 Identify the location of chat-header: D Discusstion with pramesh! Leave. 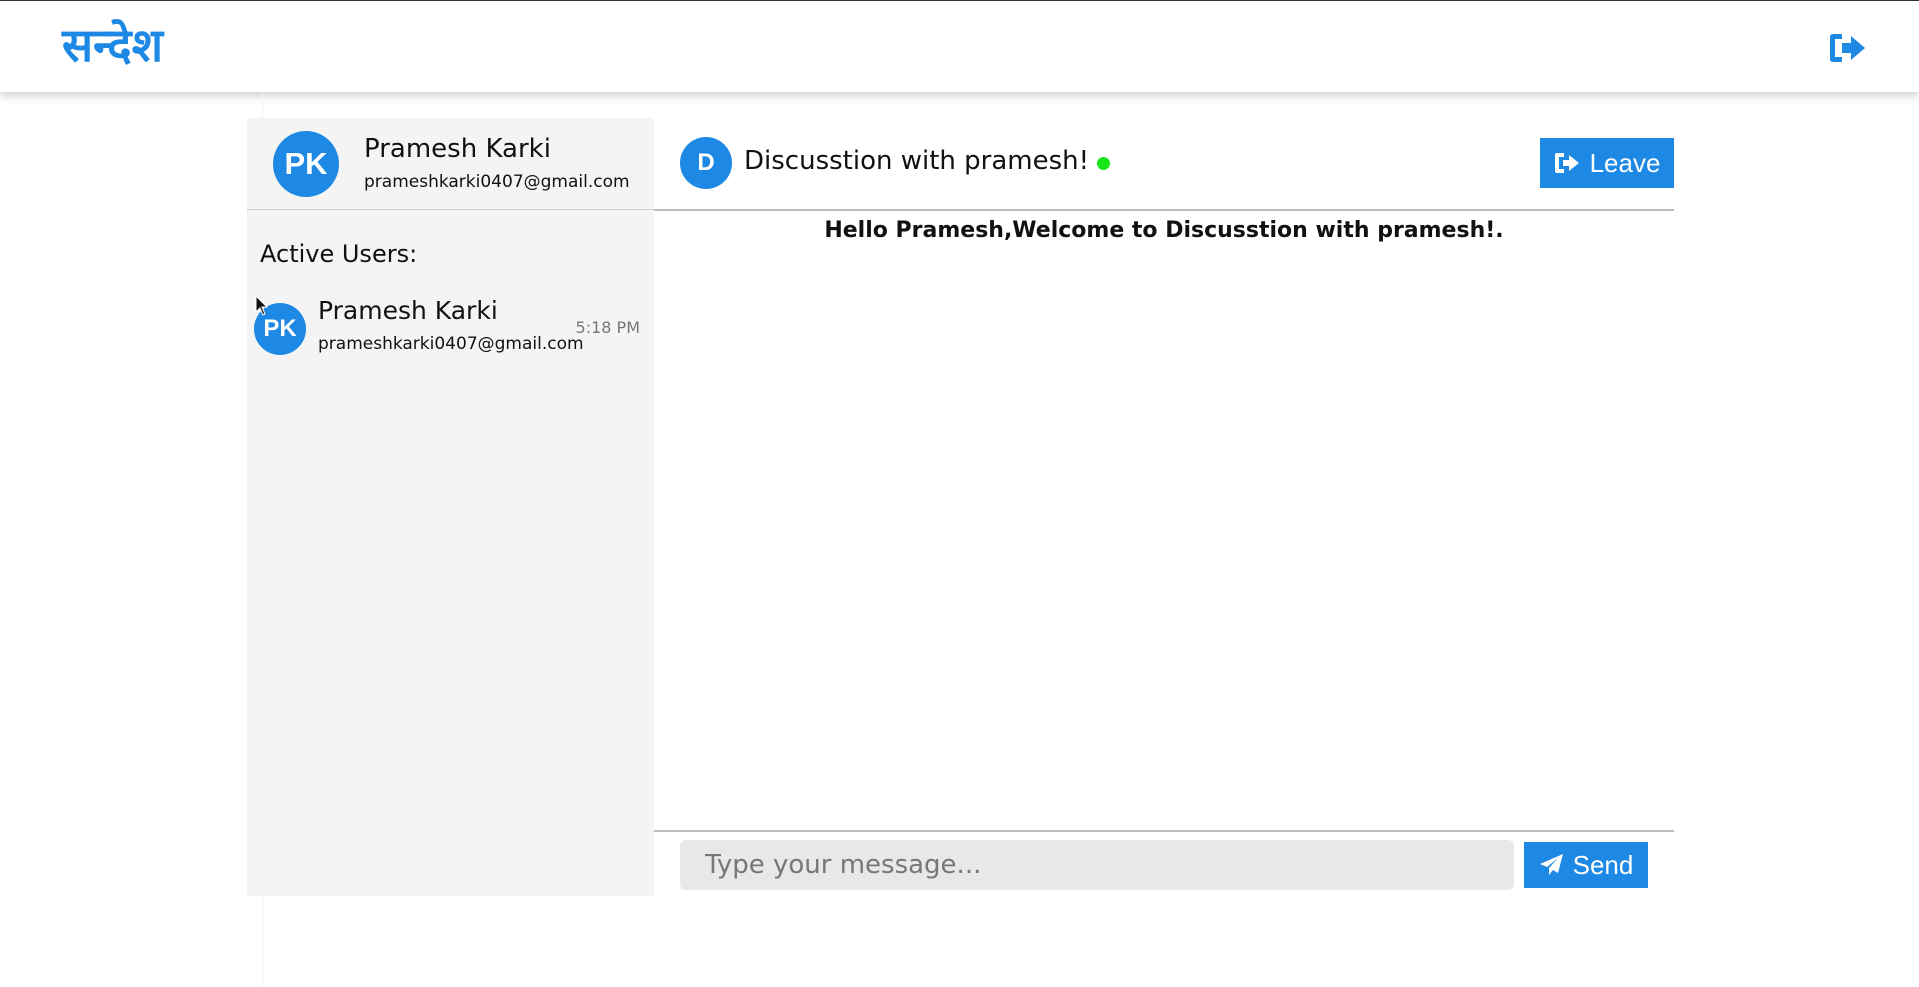
(1164, 164).